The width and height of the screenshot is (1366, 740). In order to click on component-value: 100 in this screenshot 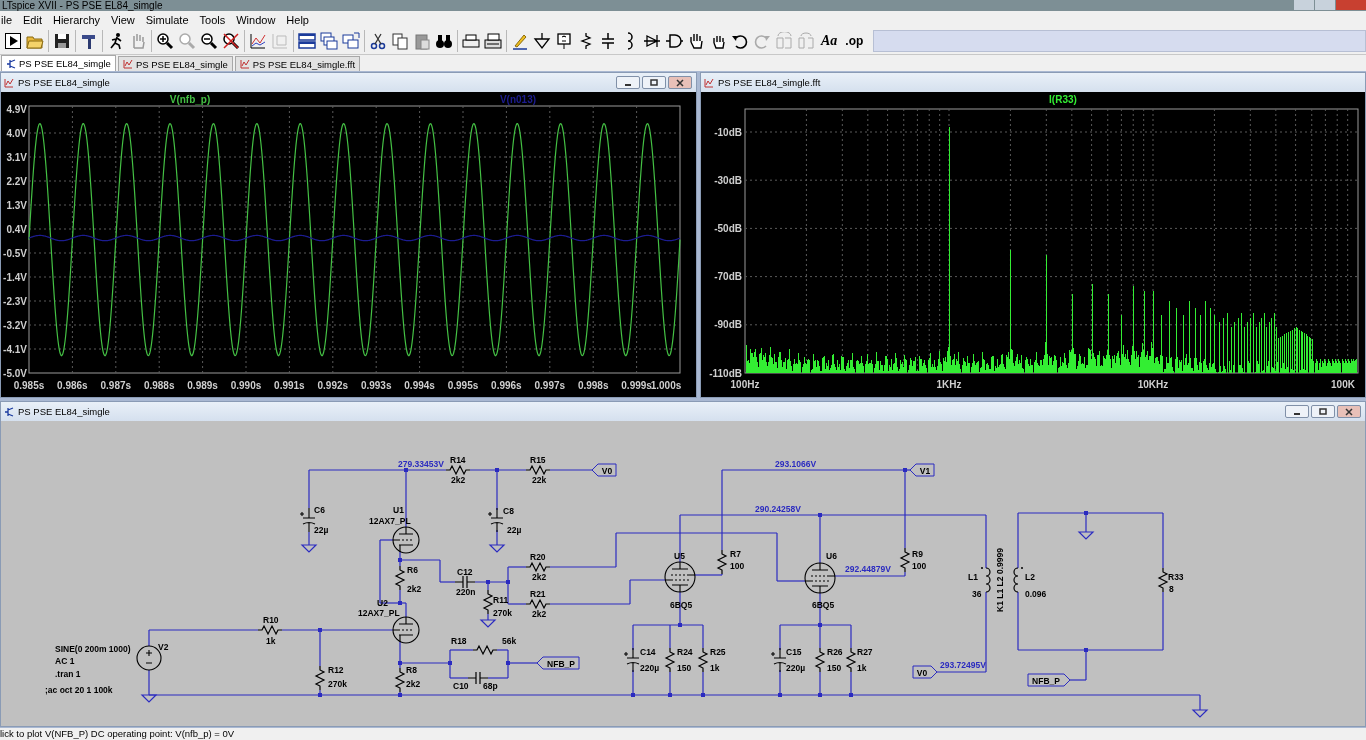, I will do `click(737, 566)`.